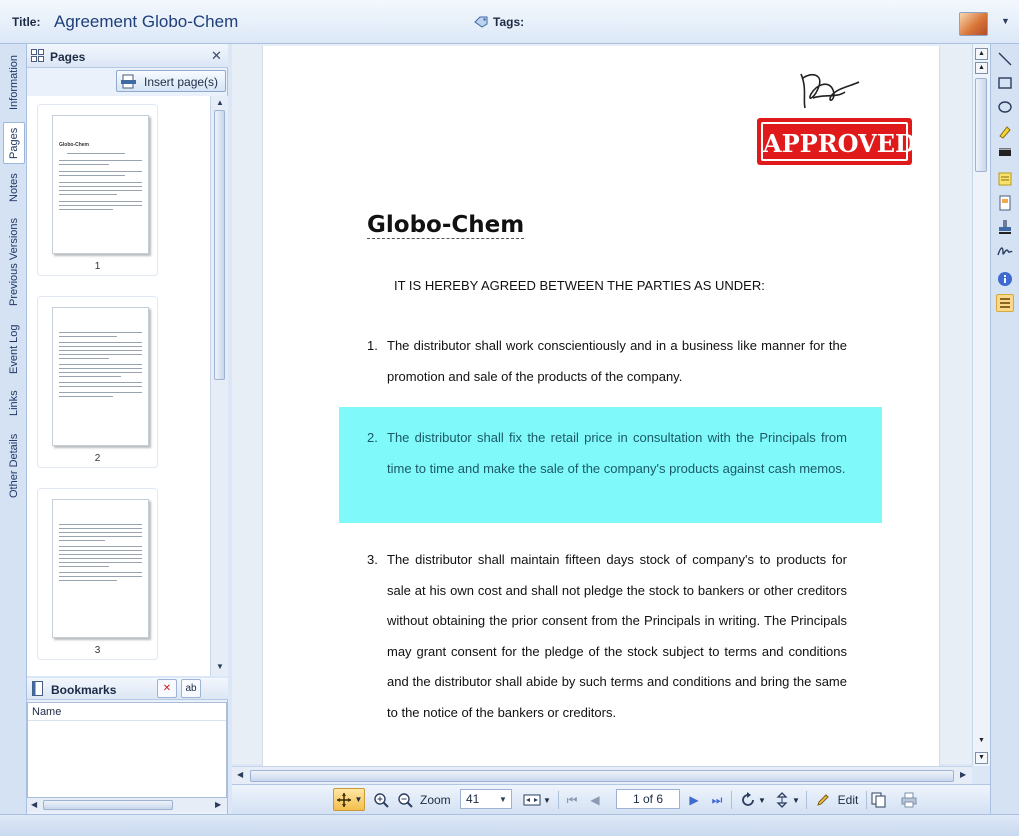  Describe the element at coordinates (611, 799) in the screenshot. I see `bottom-toolbar: ▼ Zoom 41 ▼ ▼ ⏮ ◀ 1 of 6 ▶ ⏭ ▼ ▼ Edit` at that location.